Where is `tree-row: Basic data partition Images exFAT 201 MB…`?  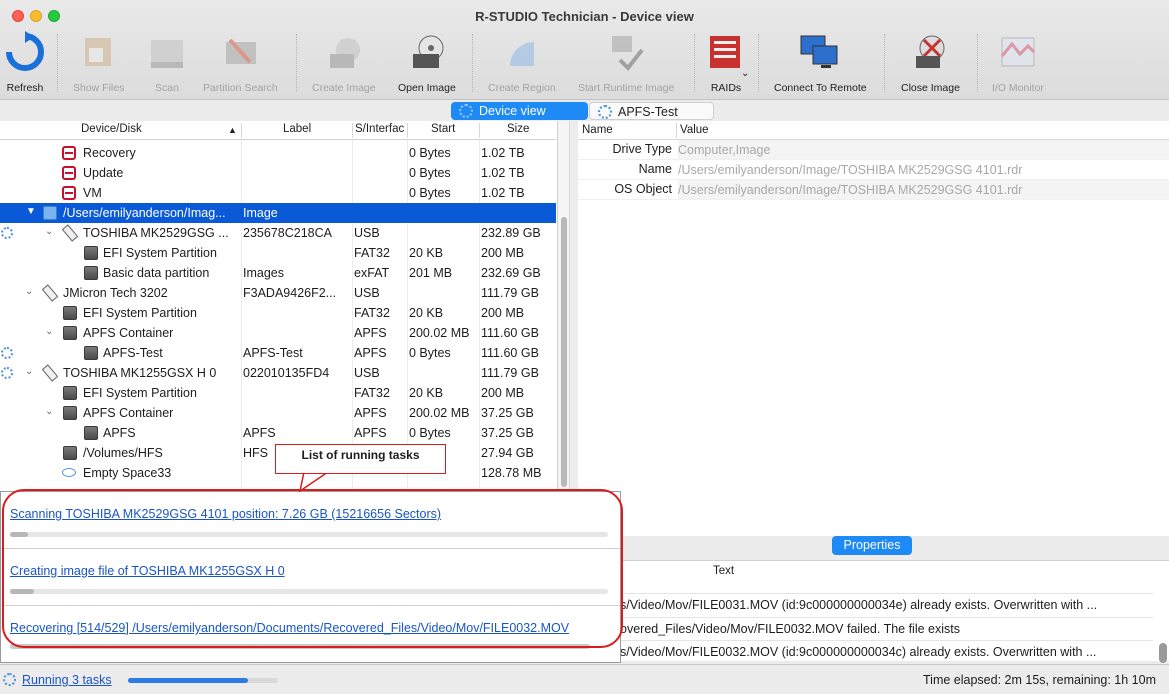 tree-row: Basic data partition Images exFAT 201 MB… is located at coordinates (278, 273).